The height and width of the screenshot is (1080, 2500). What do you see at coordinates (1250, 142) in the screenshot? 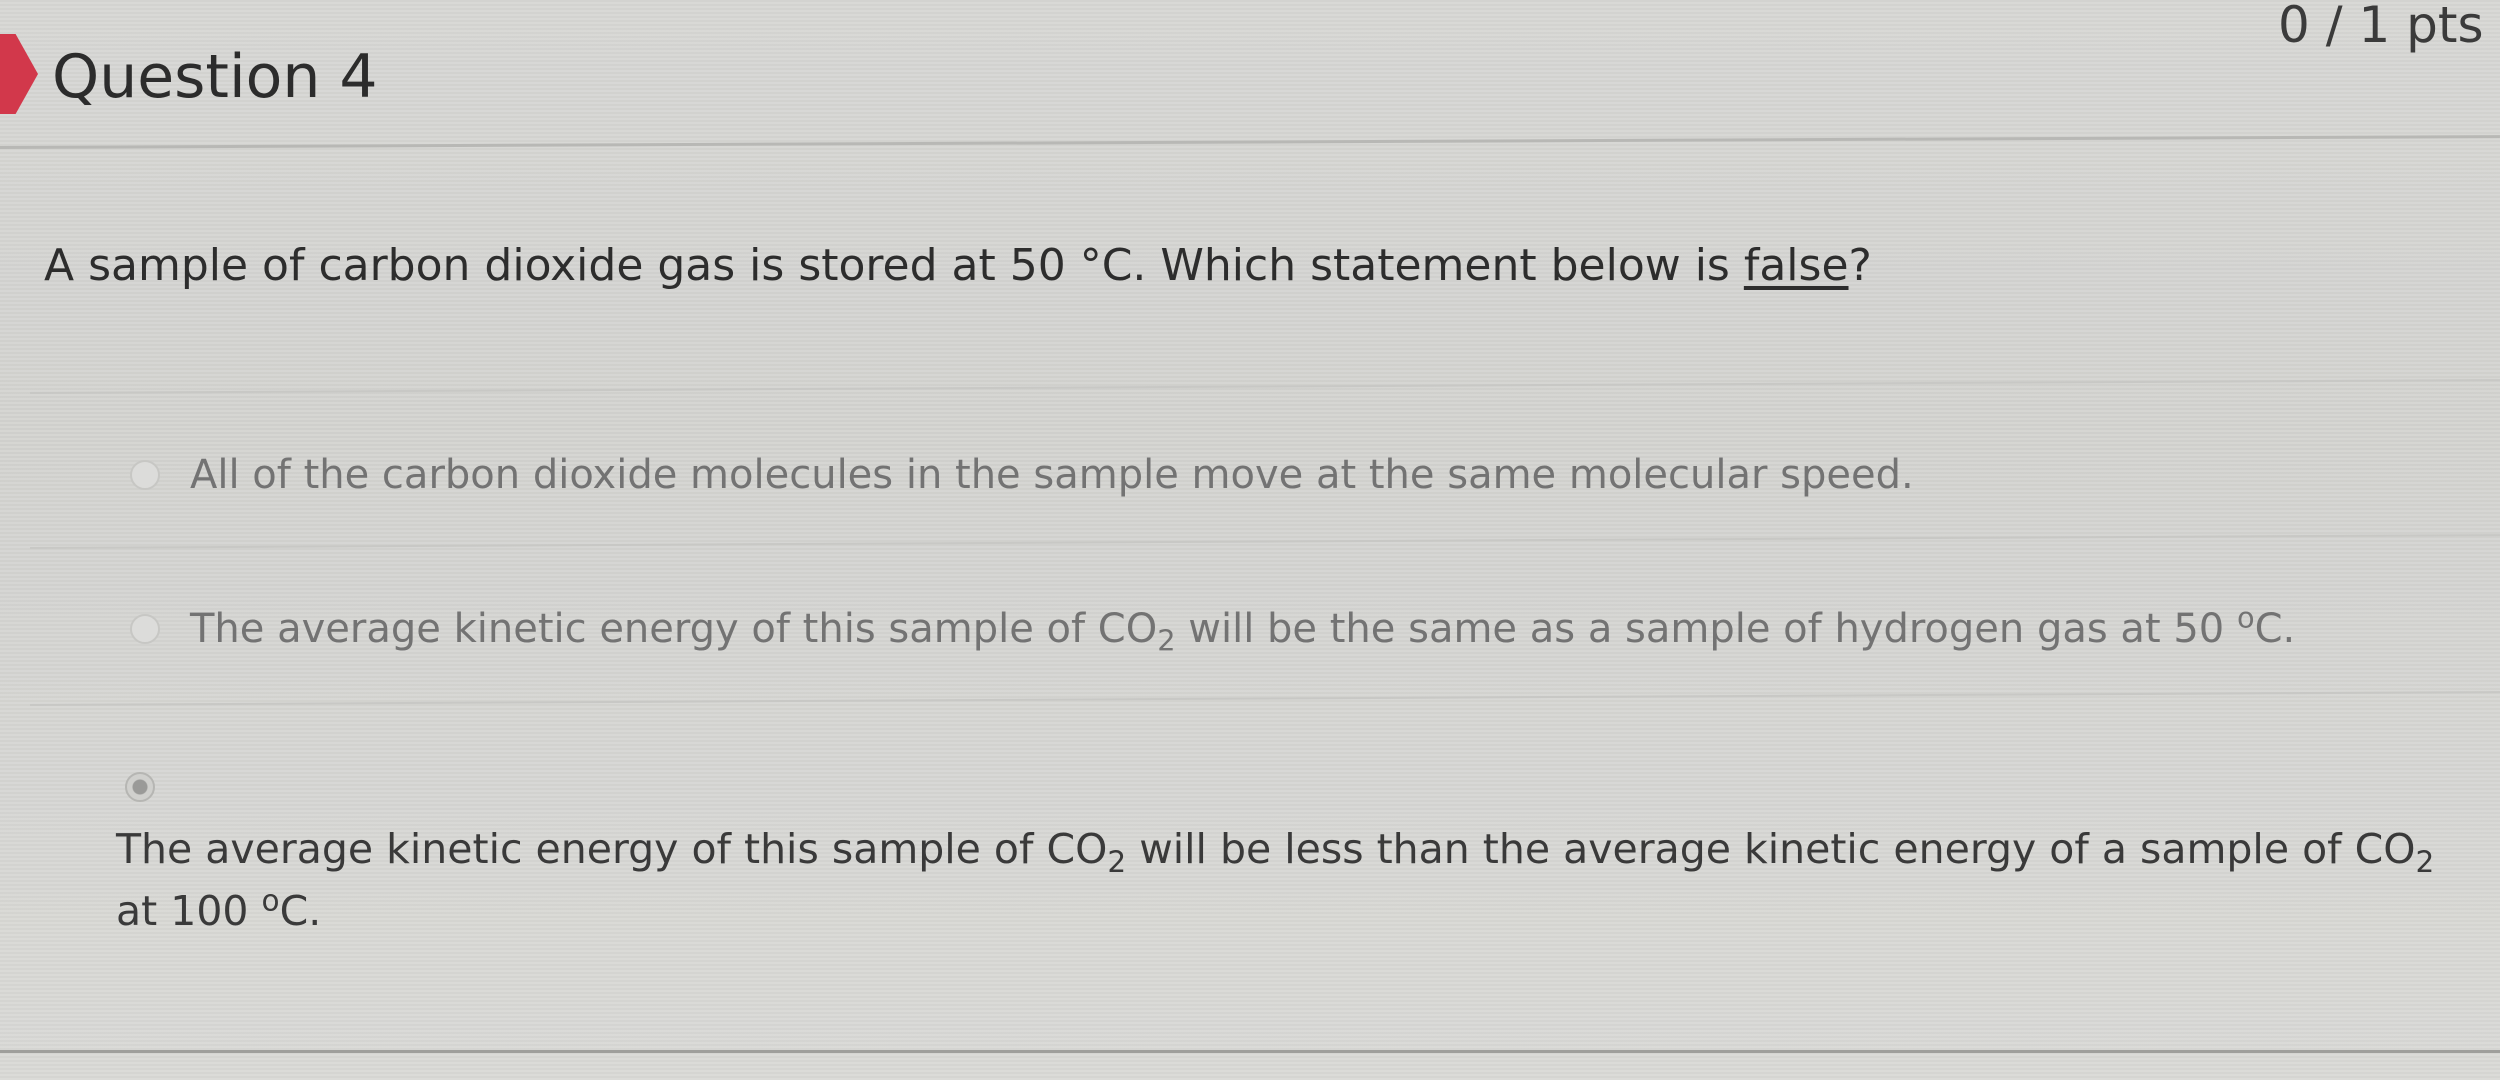
I see `header-divider` at bounding box center [1250, 142].